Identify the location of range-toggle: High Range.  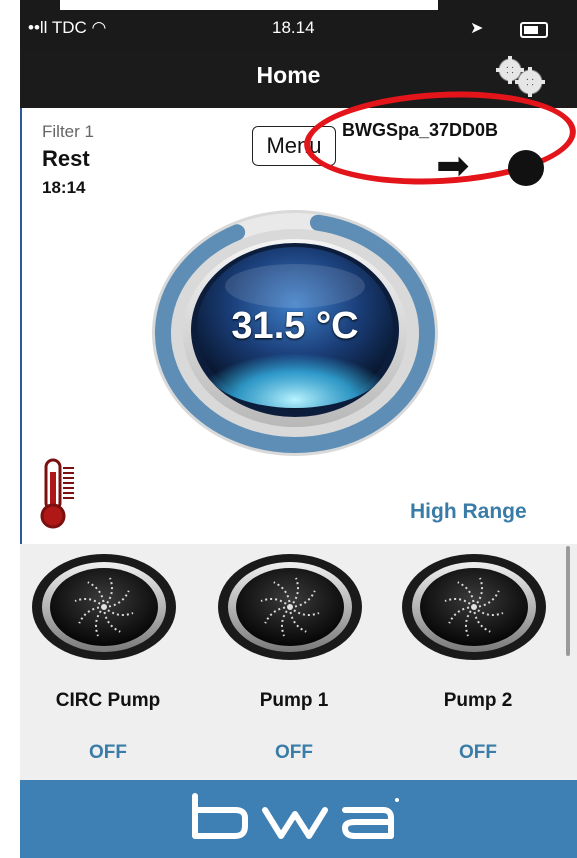
(468, 512).